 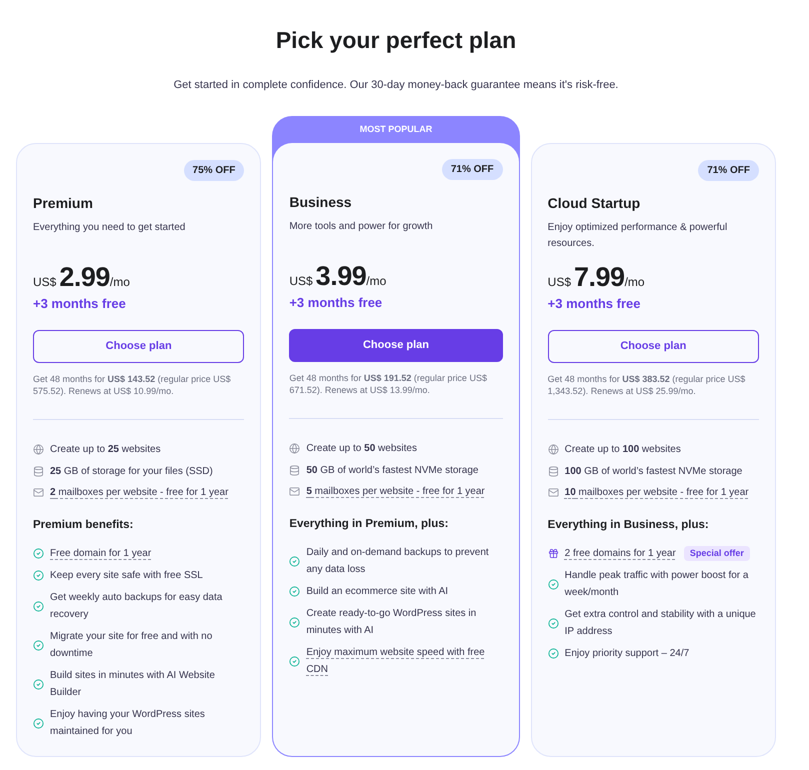 I want to click on benefit-text: Get extra control and stability with a unique IP address, so click(x=660, y=623).